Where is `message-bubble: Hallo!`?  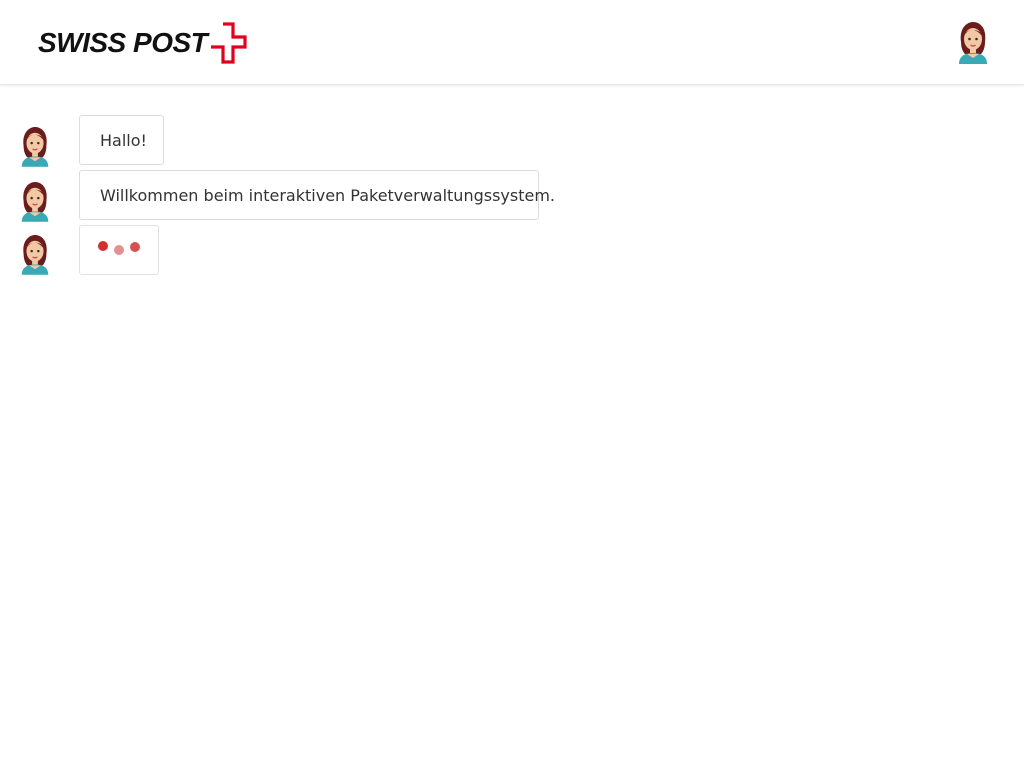 message-bubble: Hallo! is located at coordinates (121, 140).